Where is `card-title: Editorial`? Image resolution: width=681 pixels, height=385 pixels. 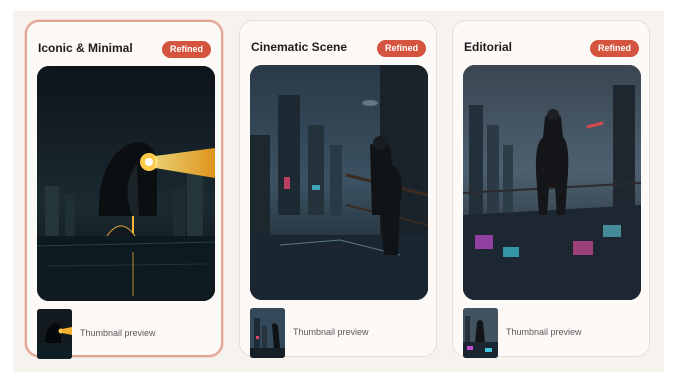
card-title: Editorial is located at coordinates (488, 47).